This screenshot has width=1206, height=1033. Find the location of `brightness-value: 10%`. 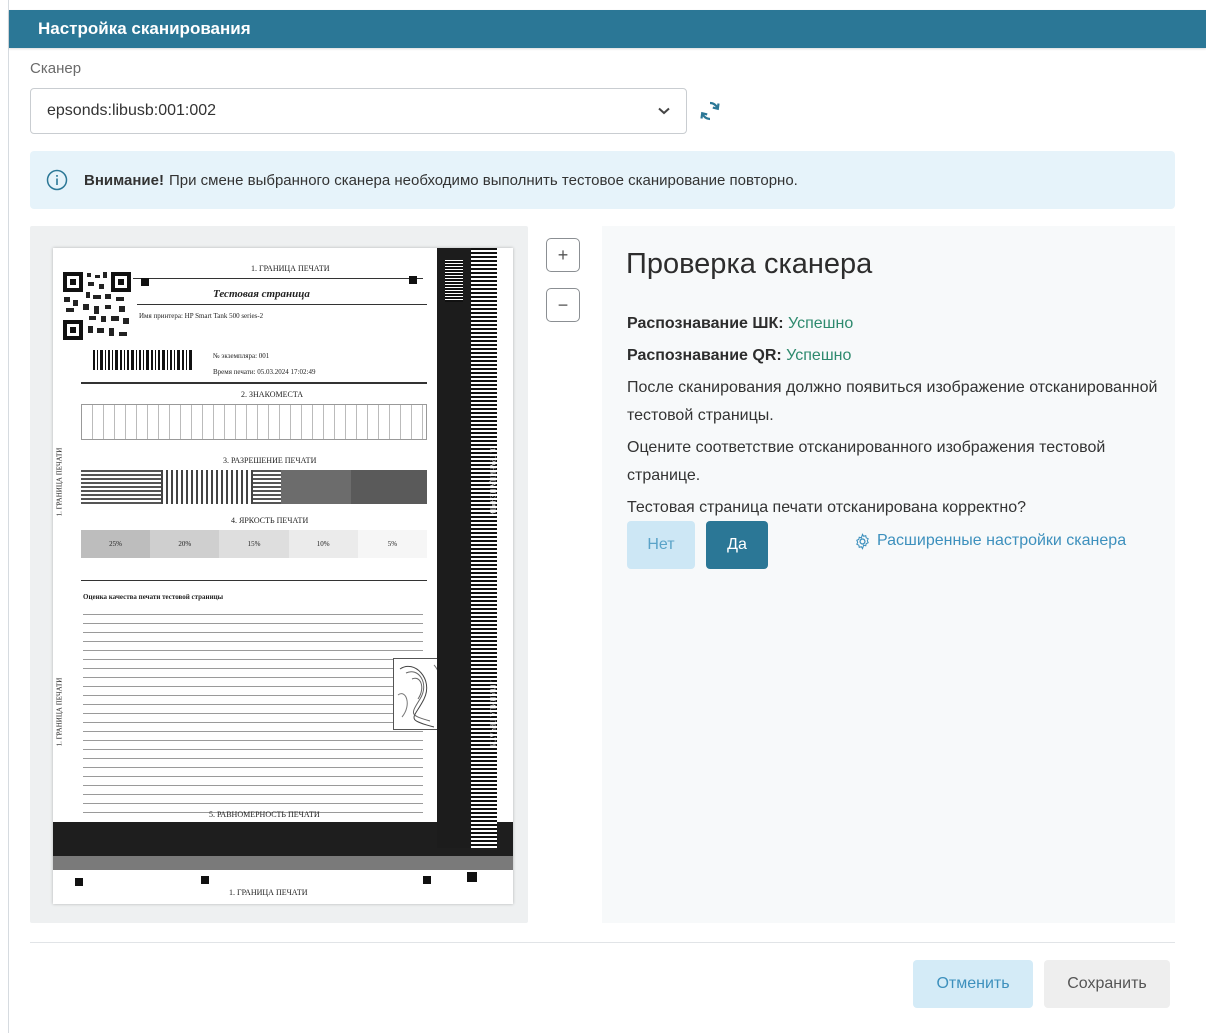

brightness-value: 10% is located at coordinates (323, 544).